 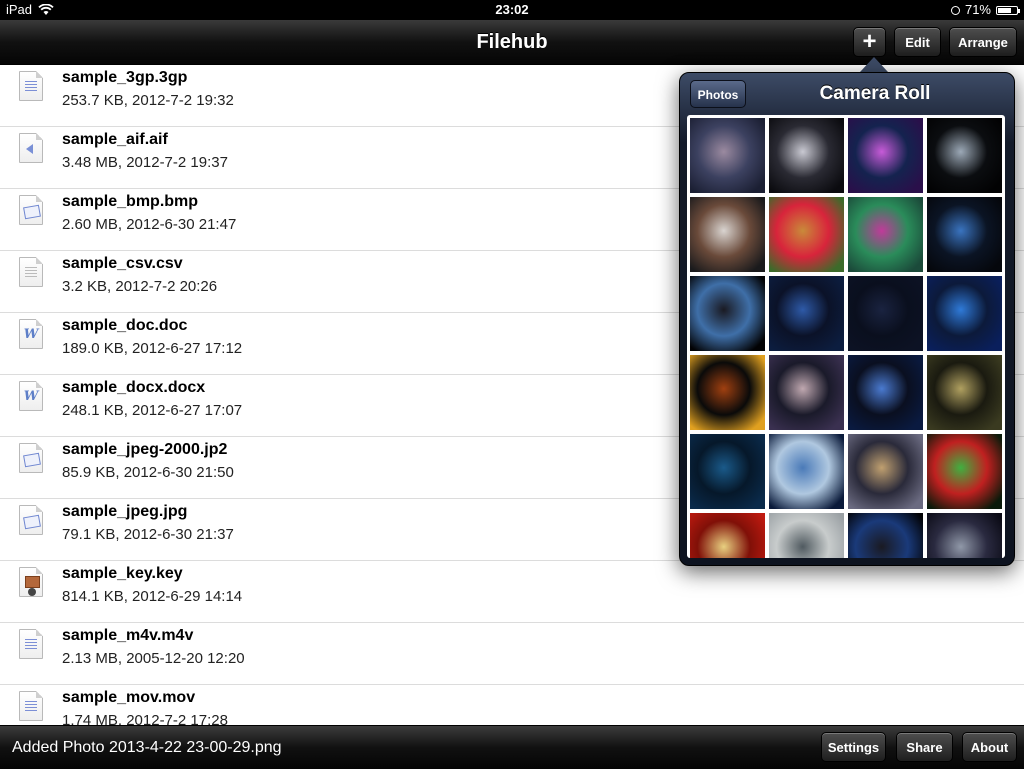 What do you see at coordinates (917, 42) in the screenshot?
I see `edit-button: Edit` at bounding box center [917, 42].